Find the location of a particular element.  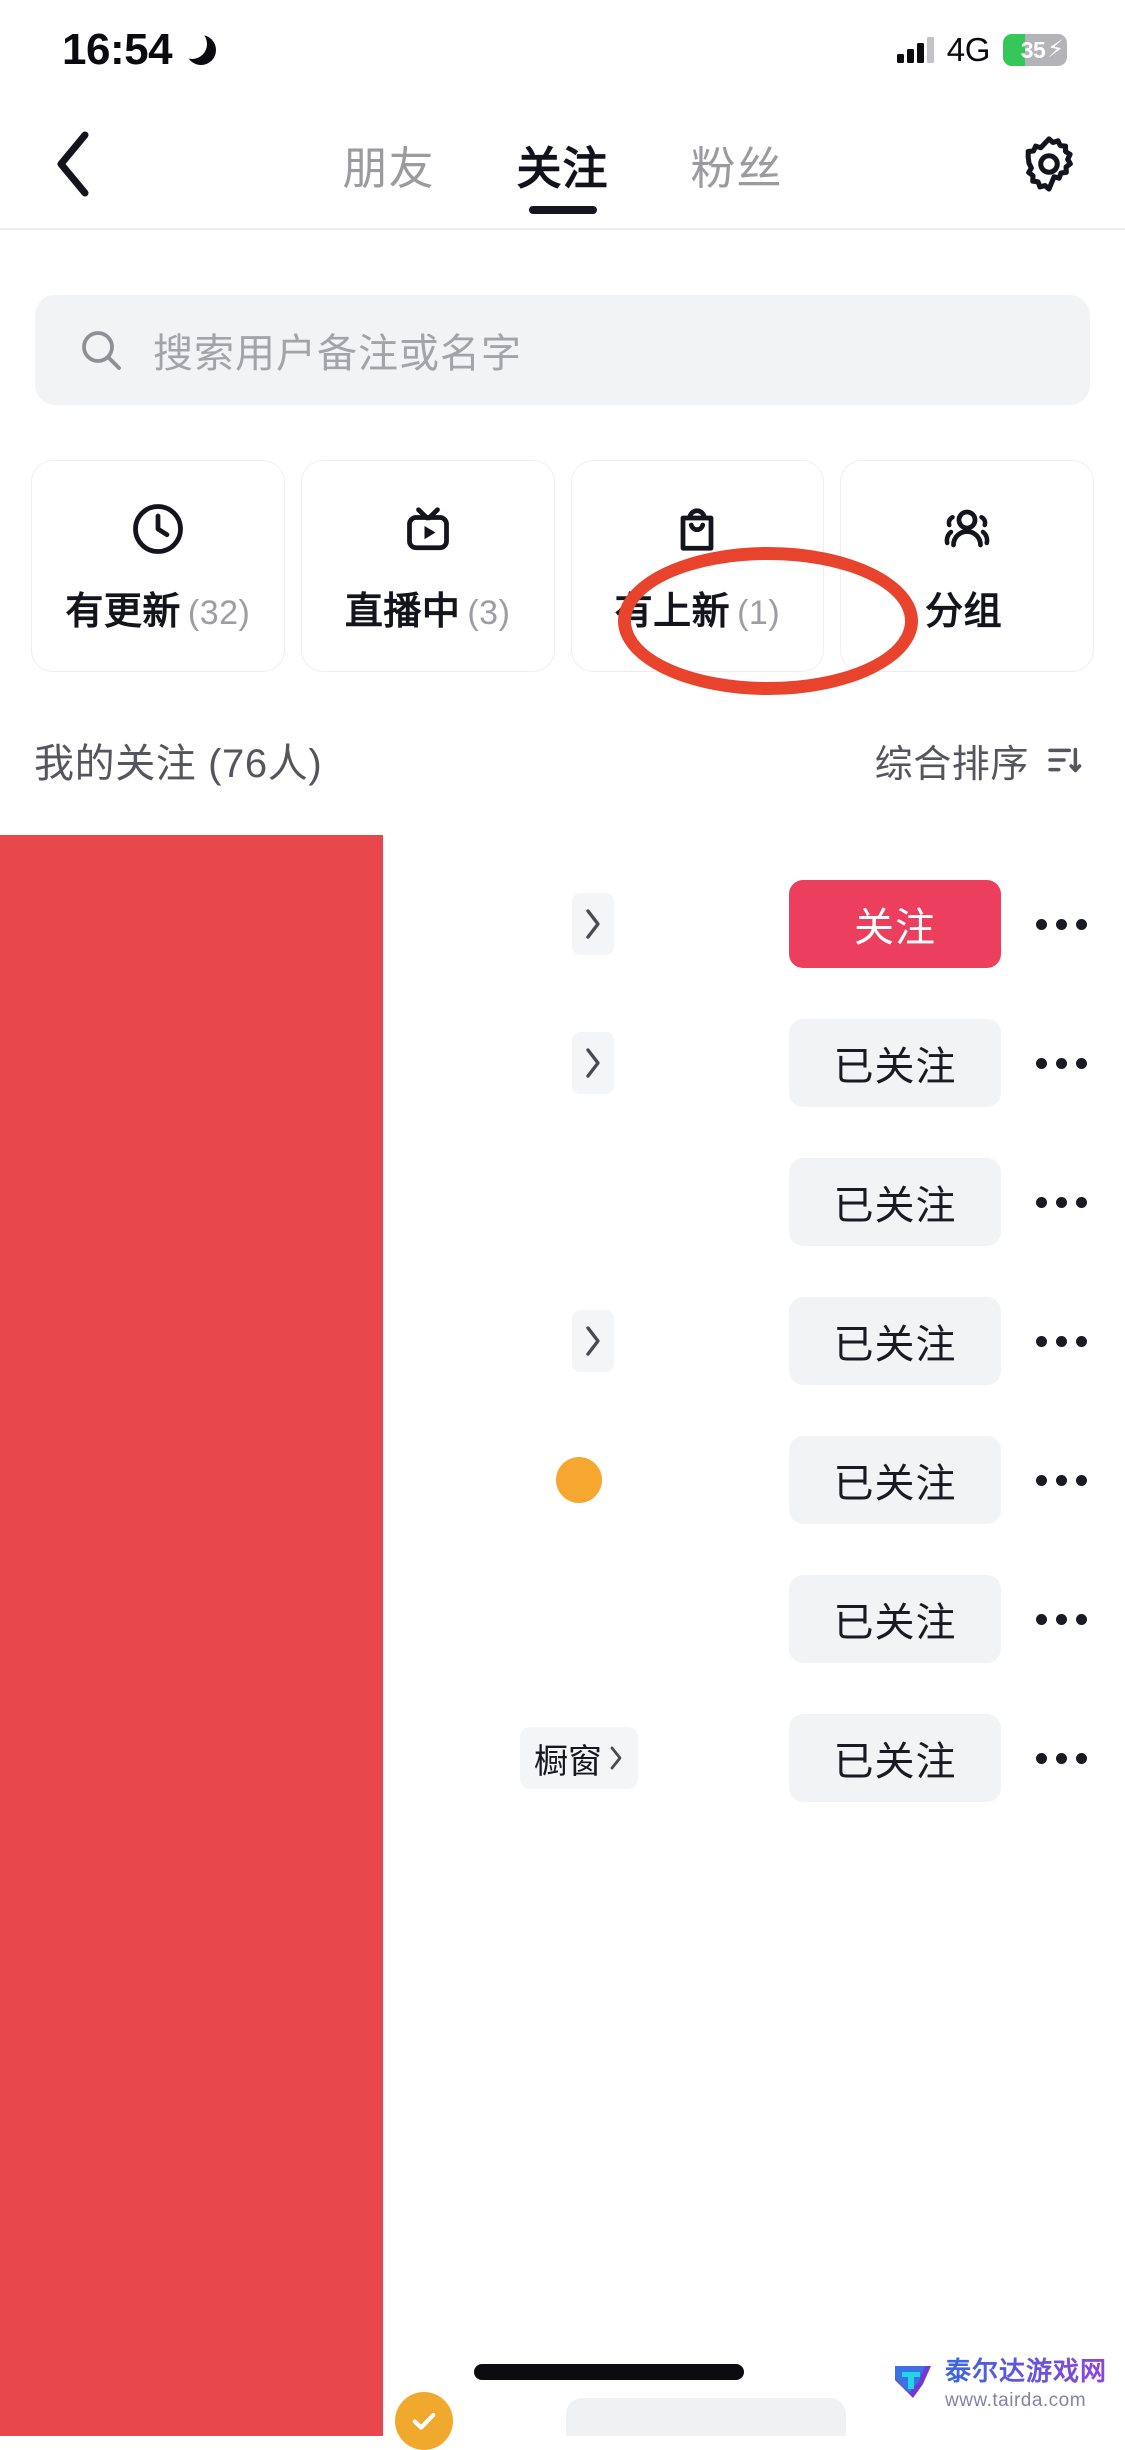

battery-indicator: 35 ⚡ is located at coordinates (1035, 50).